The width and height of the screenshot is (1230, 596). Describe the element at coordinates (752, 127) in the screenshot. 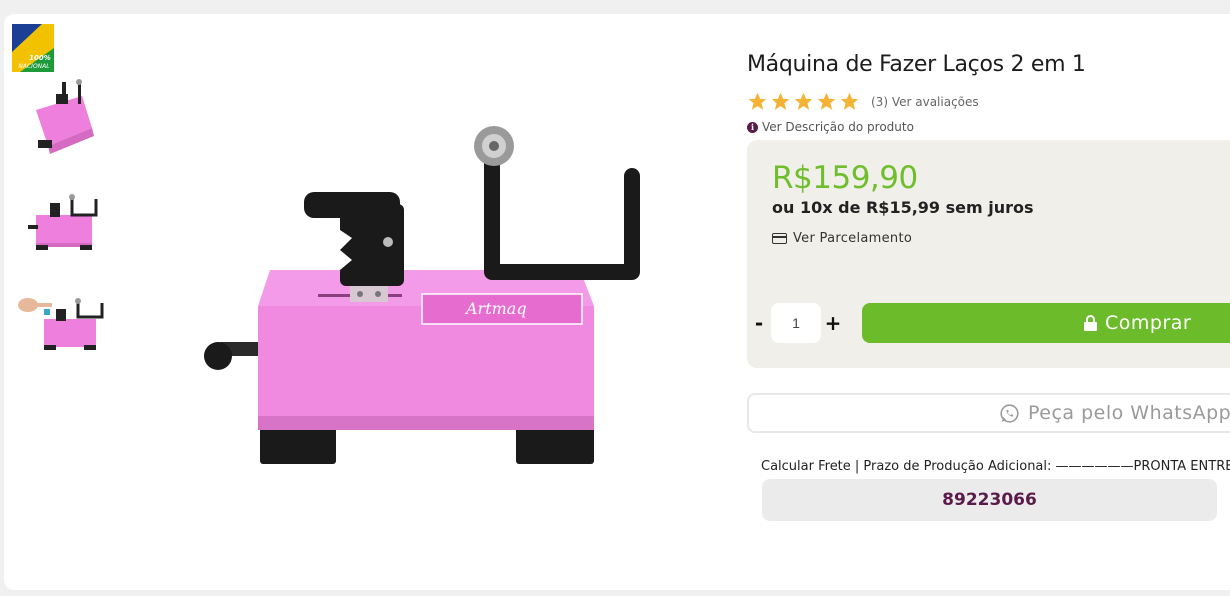

I see `info-icon: i` at that location.